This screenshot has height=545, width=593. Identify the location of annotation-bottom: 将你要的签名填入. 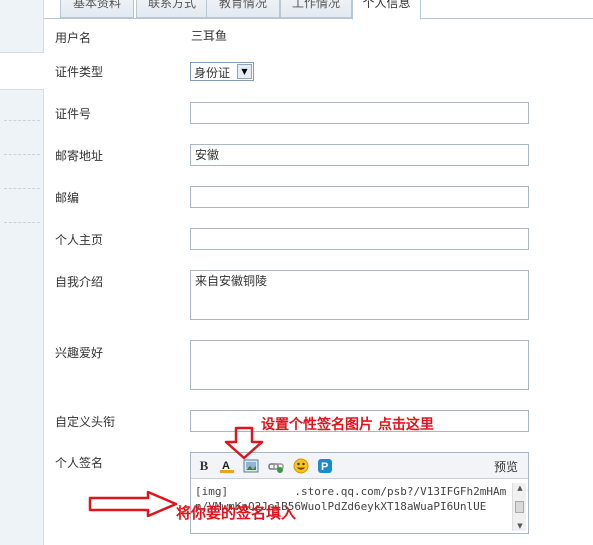
(236, 513).